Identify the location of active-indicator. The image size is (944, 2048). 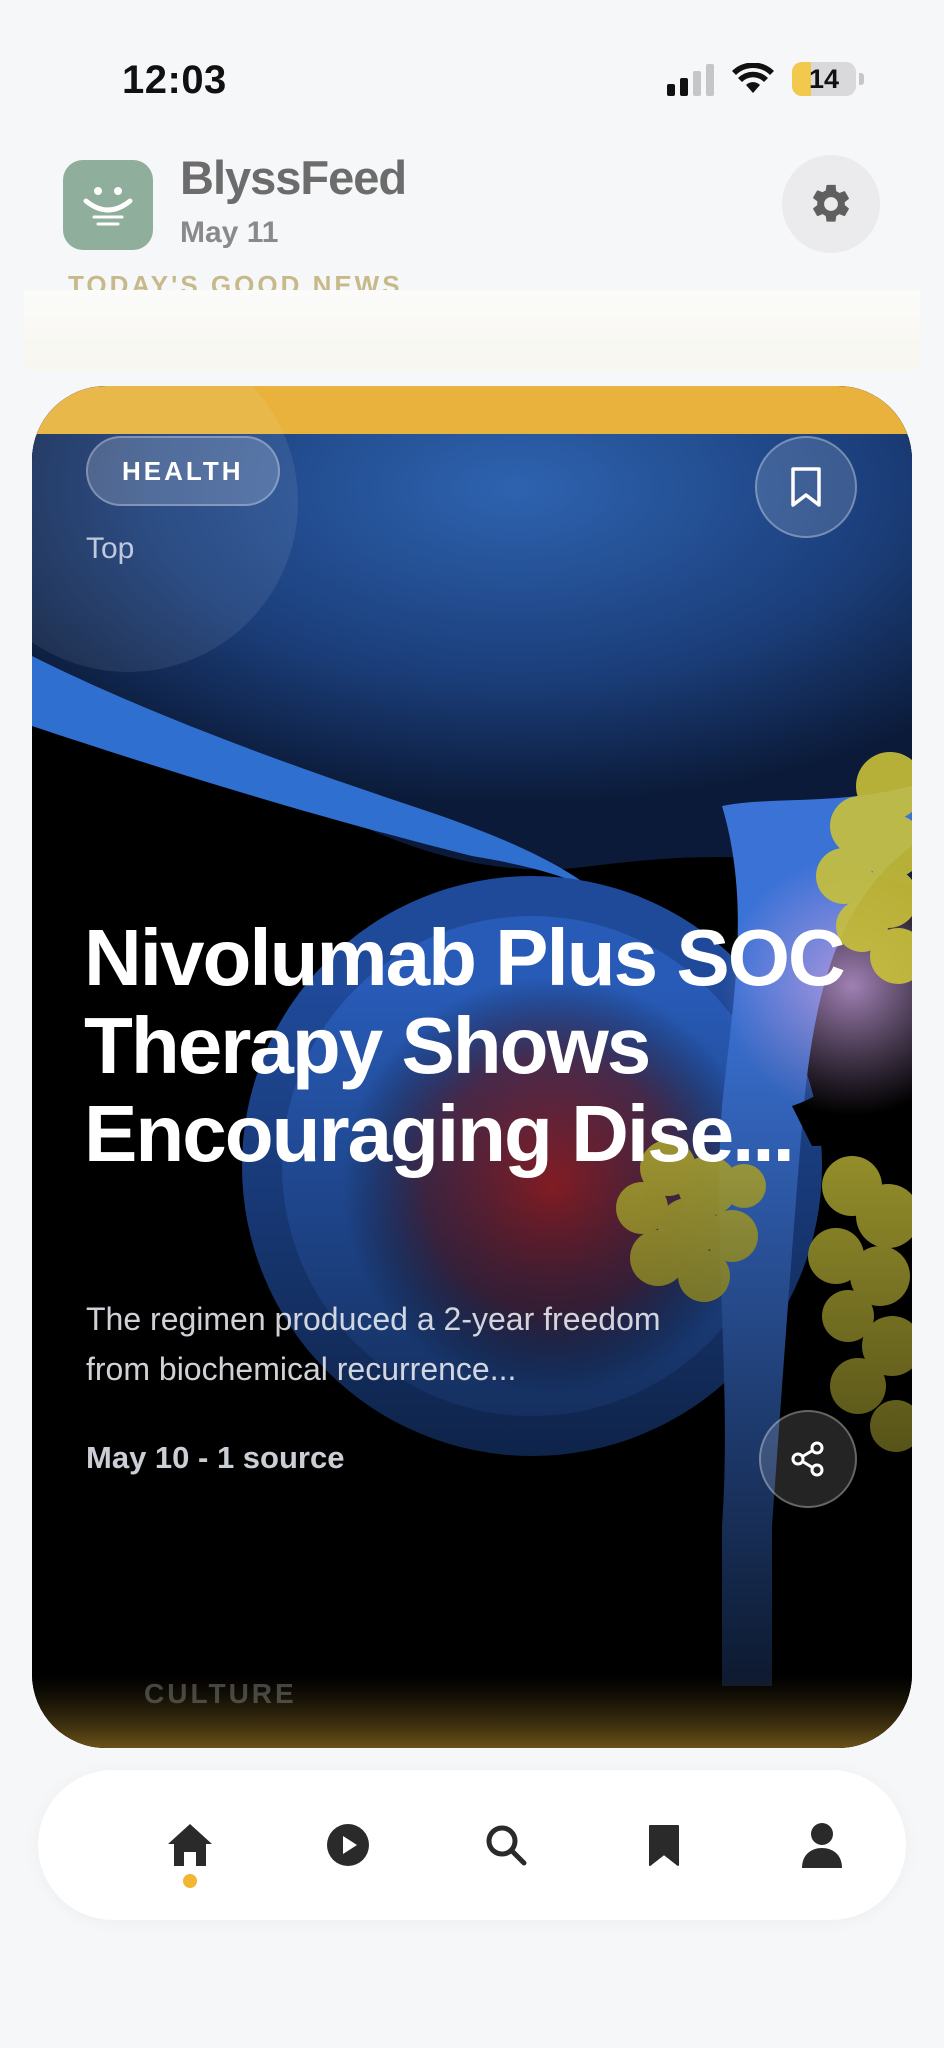
(190, 1881).